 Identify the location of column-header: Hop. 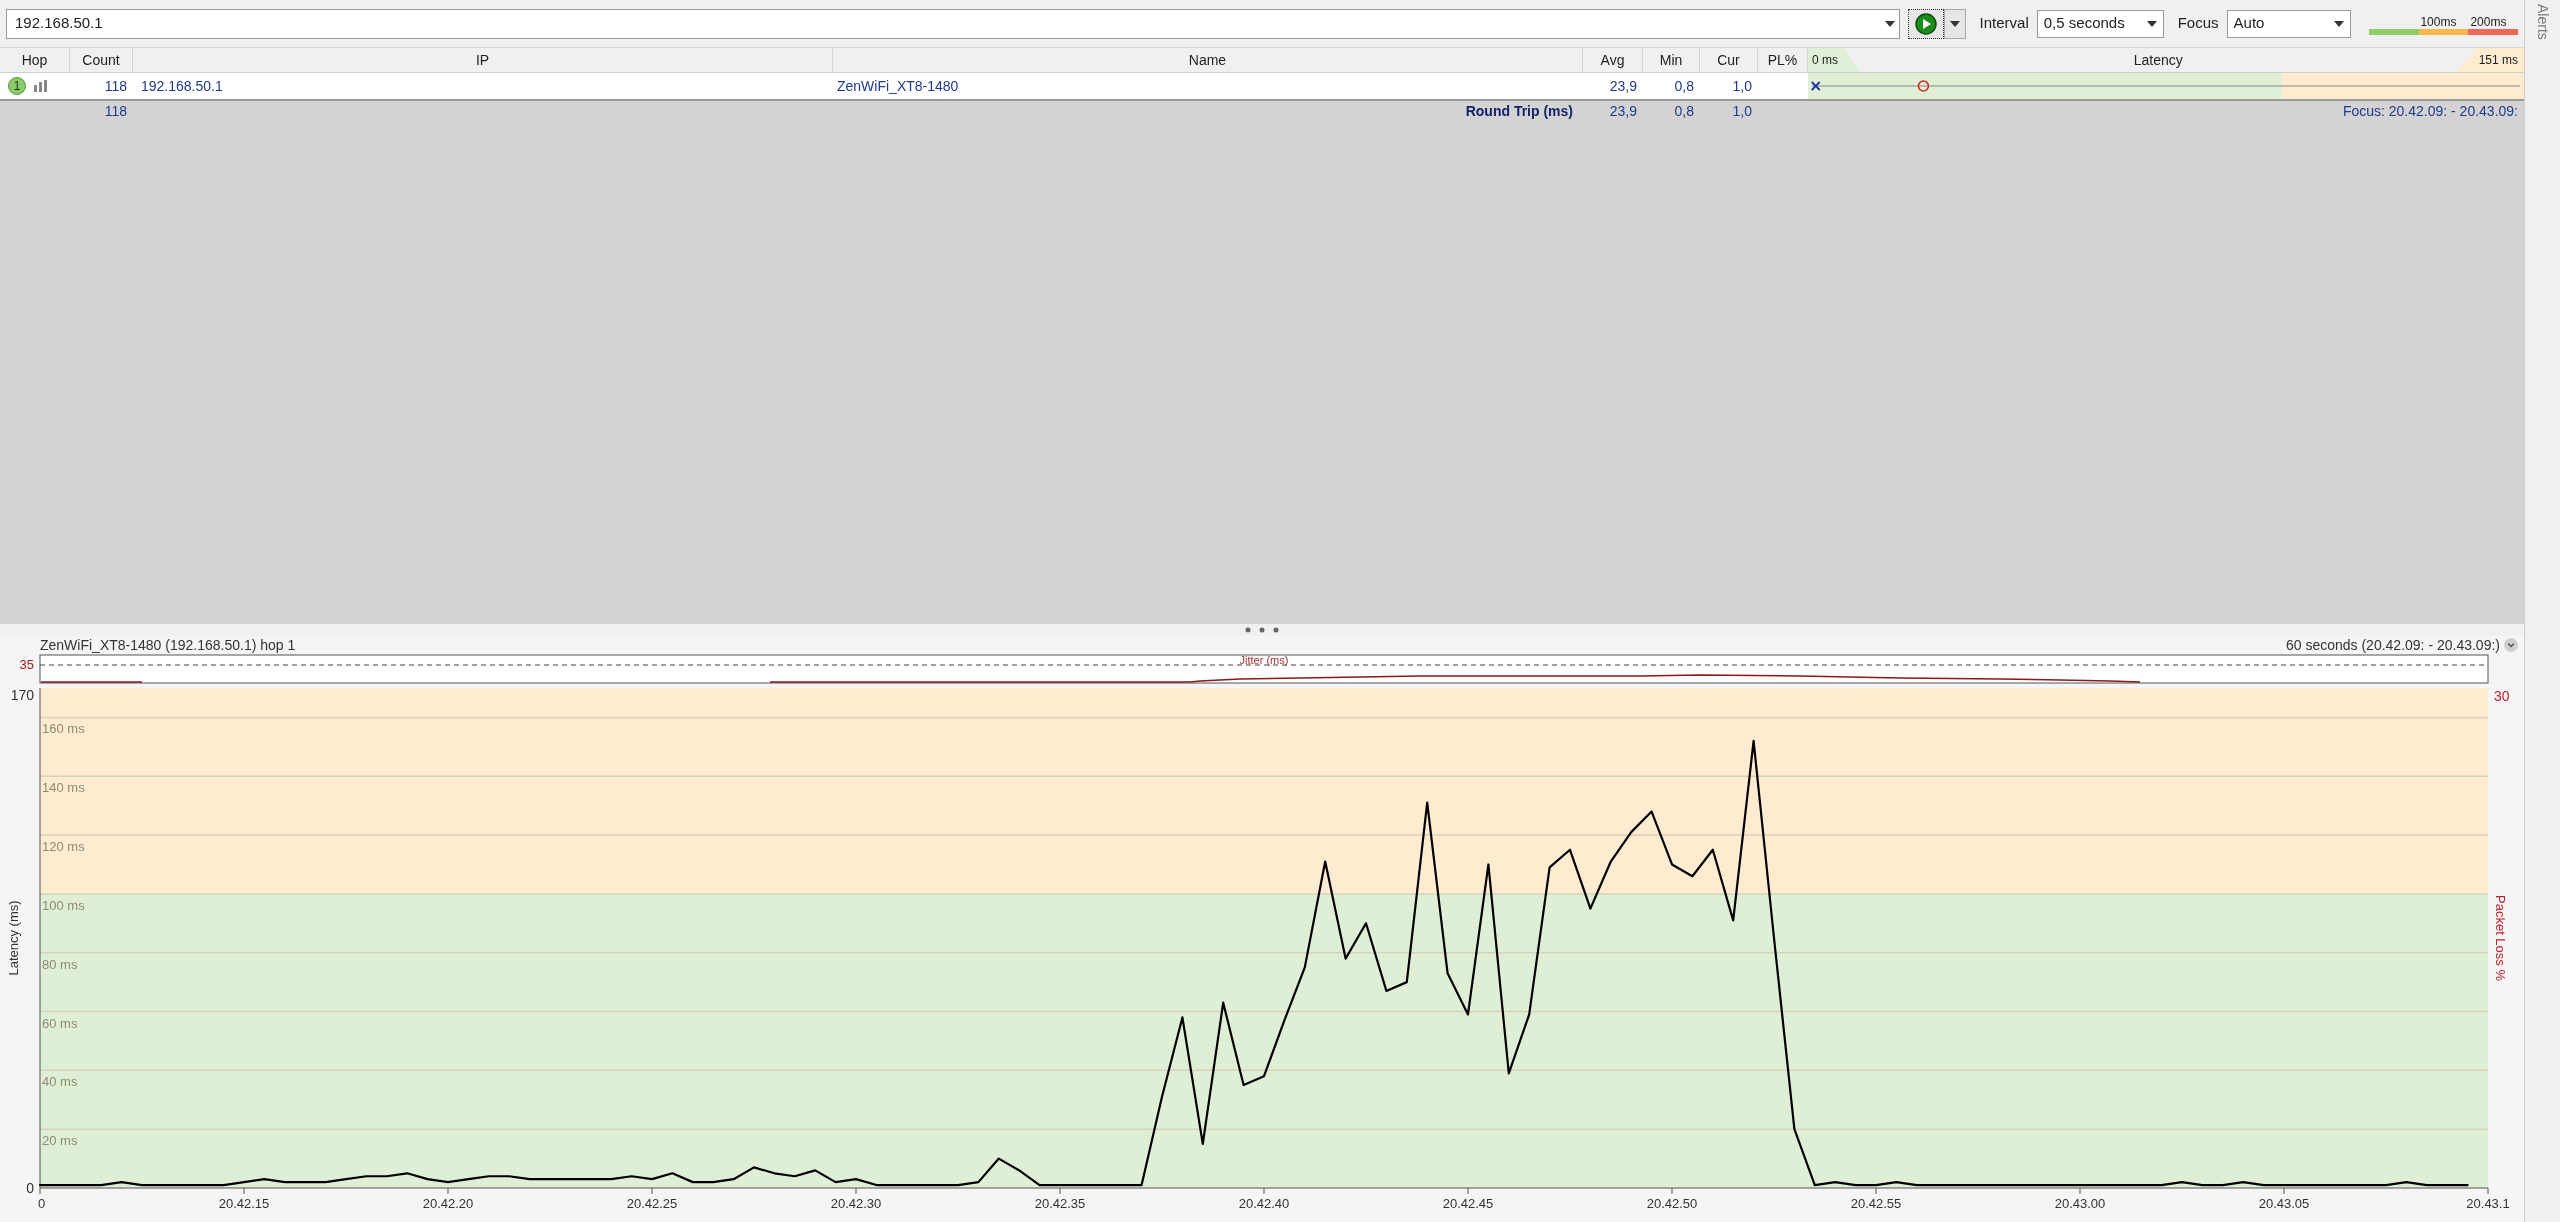
(35, 60).